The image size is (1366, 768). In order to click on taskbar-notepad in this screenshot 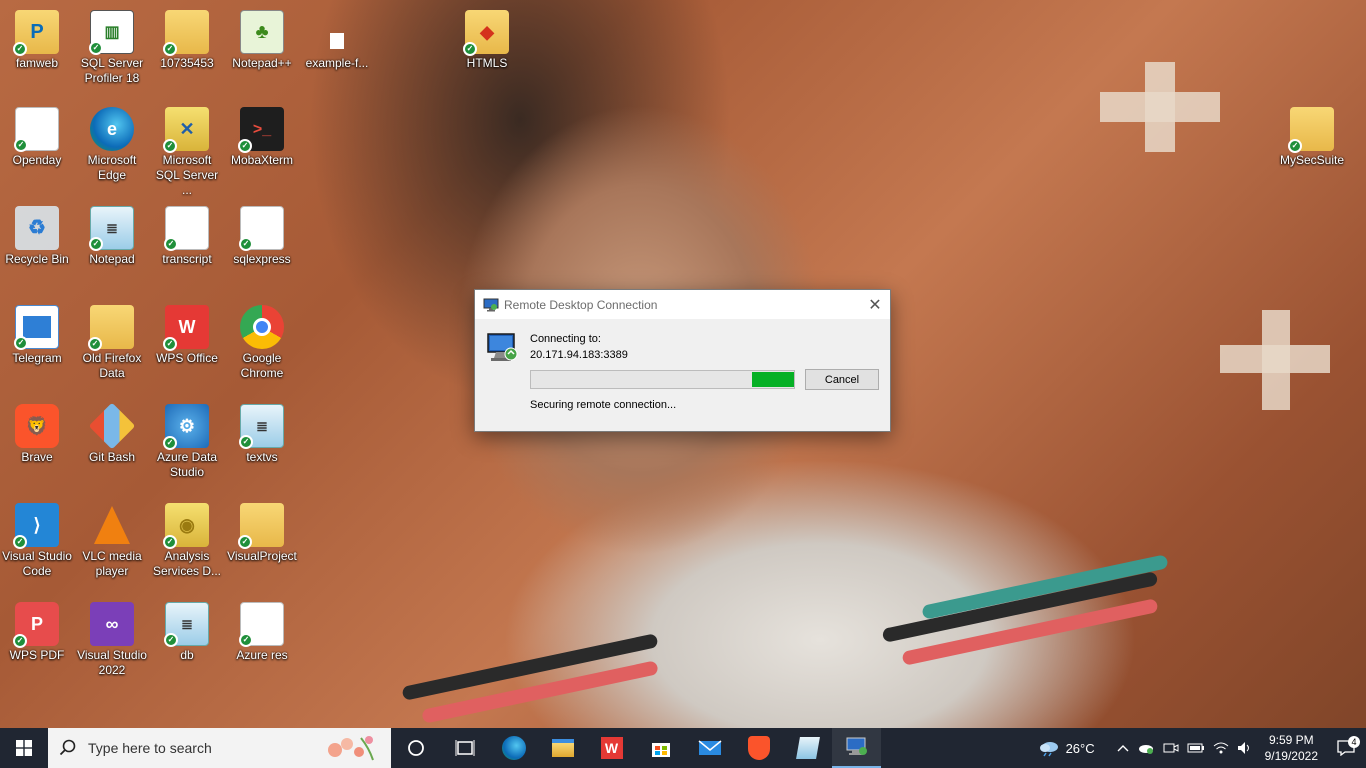, I will do `click(807, 748)`.